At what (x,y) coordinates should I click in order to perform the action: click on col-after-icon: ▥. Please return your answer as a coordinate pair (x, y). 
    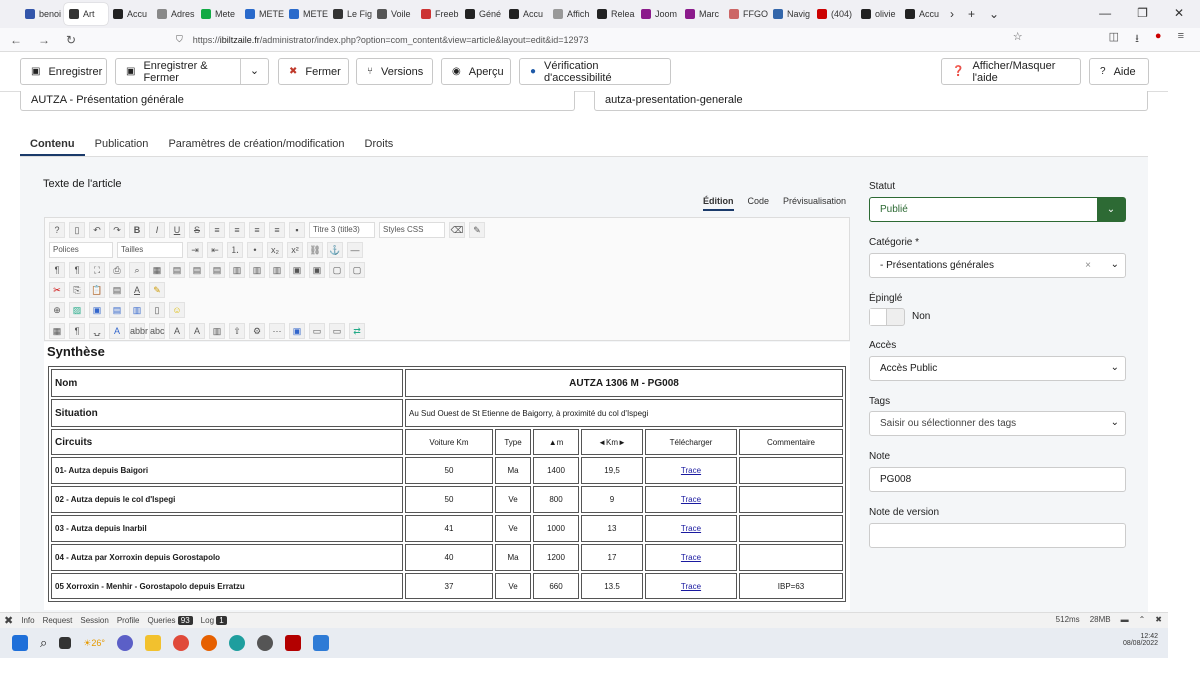
    Looking at the image, I should click on (257, 270).